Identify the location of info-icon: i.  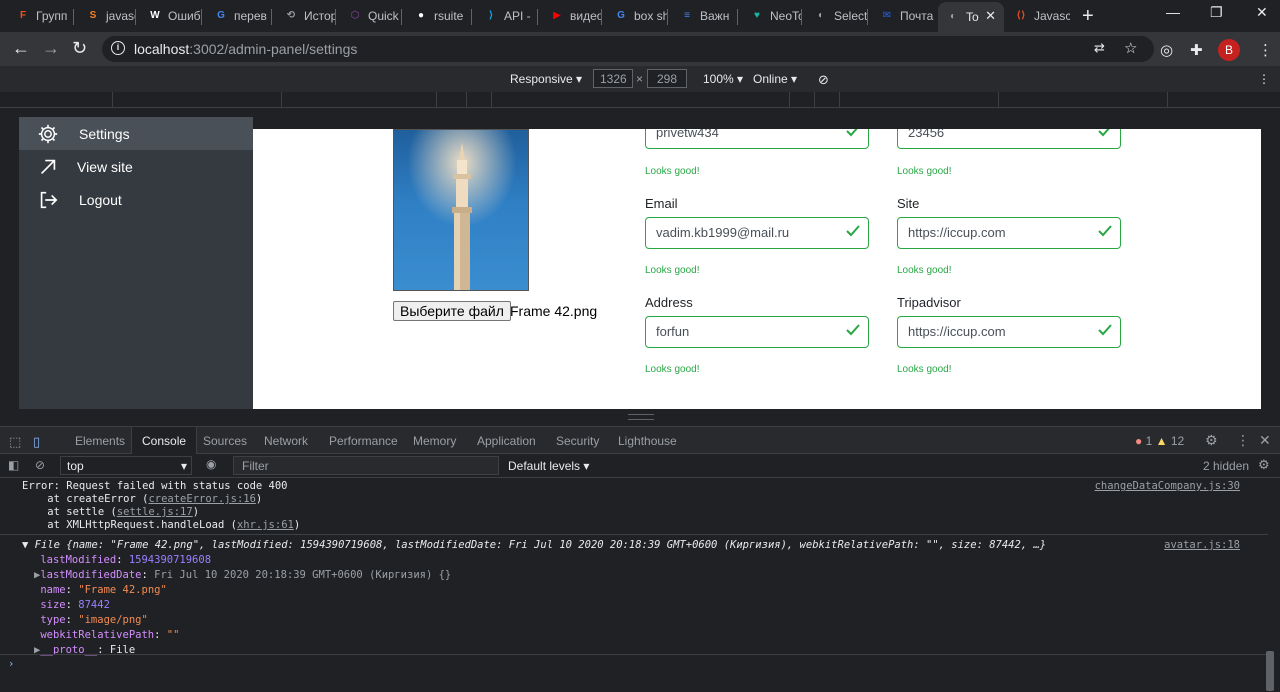
(118, 48).